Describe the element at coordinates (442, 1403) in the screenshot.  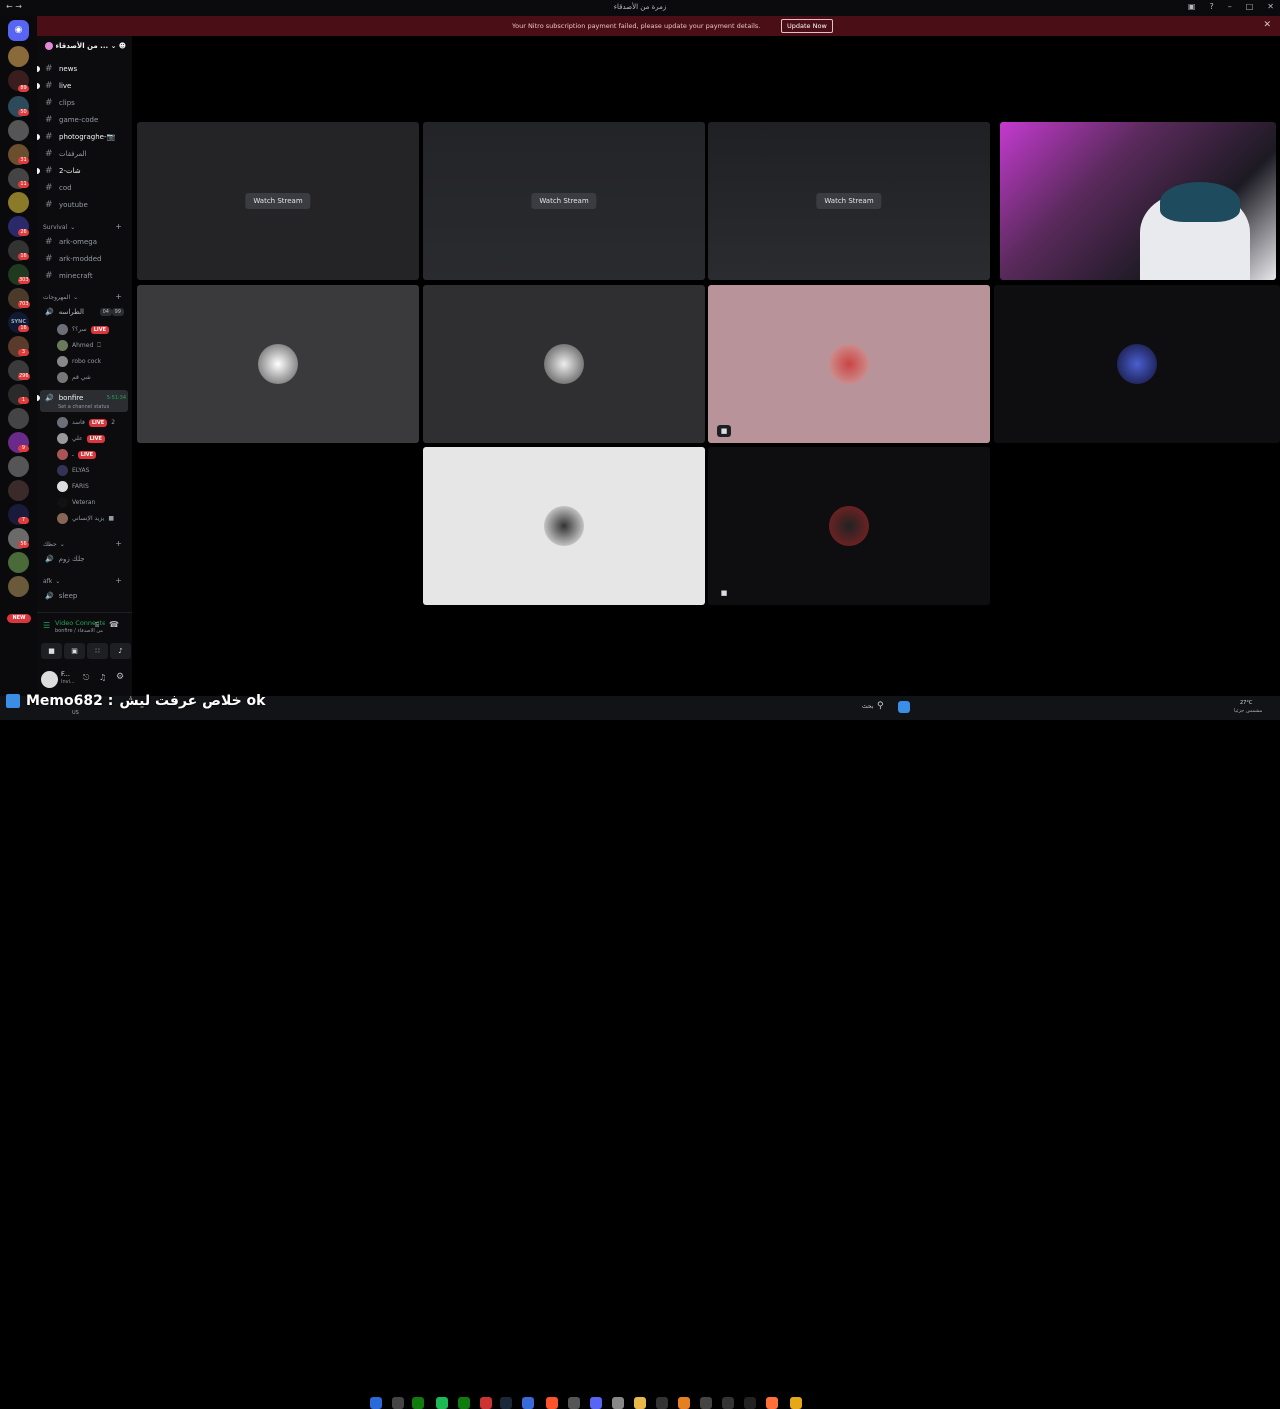
I see `spotify-icon` at that location.